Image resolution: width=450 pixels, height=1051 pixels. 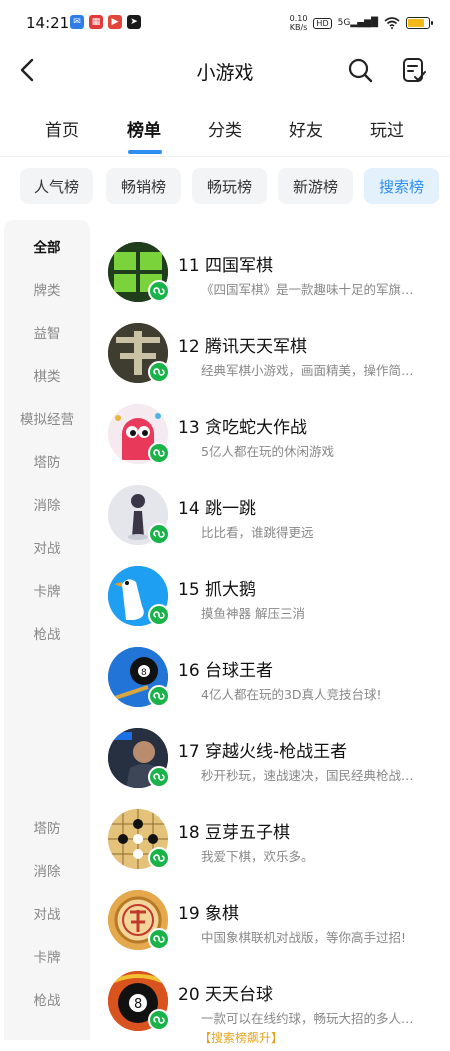 I want to click on game-title: 19 象棋, so click(x=209, y=914).